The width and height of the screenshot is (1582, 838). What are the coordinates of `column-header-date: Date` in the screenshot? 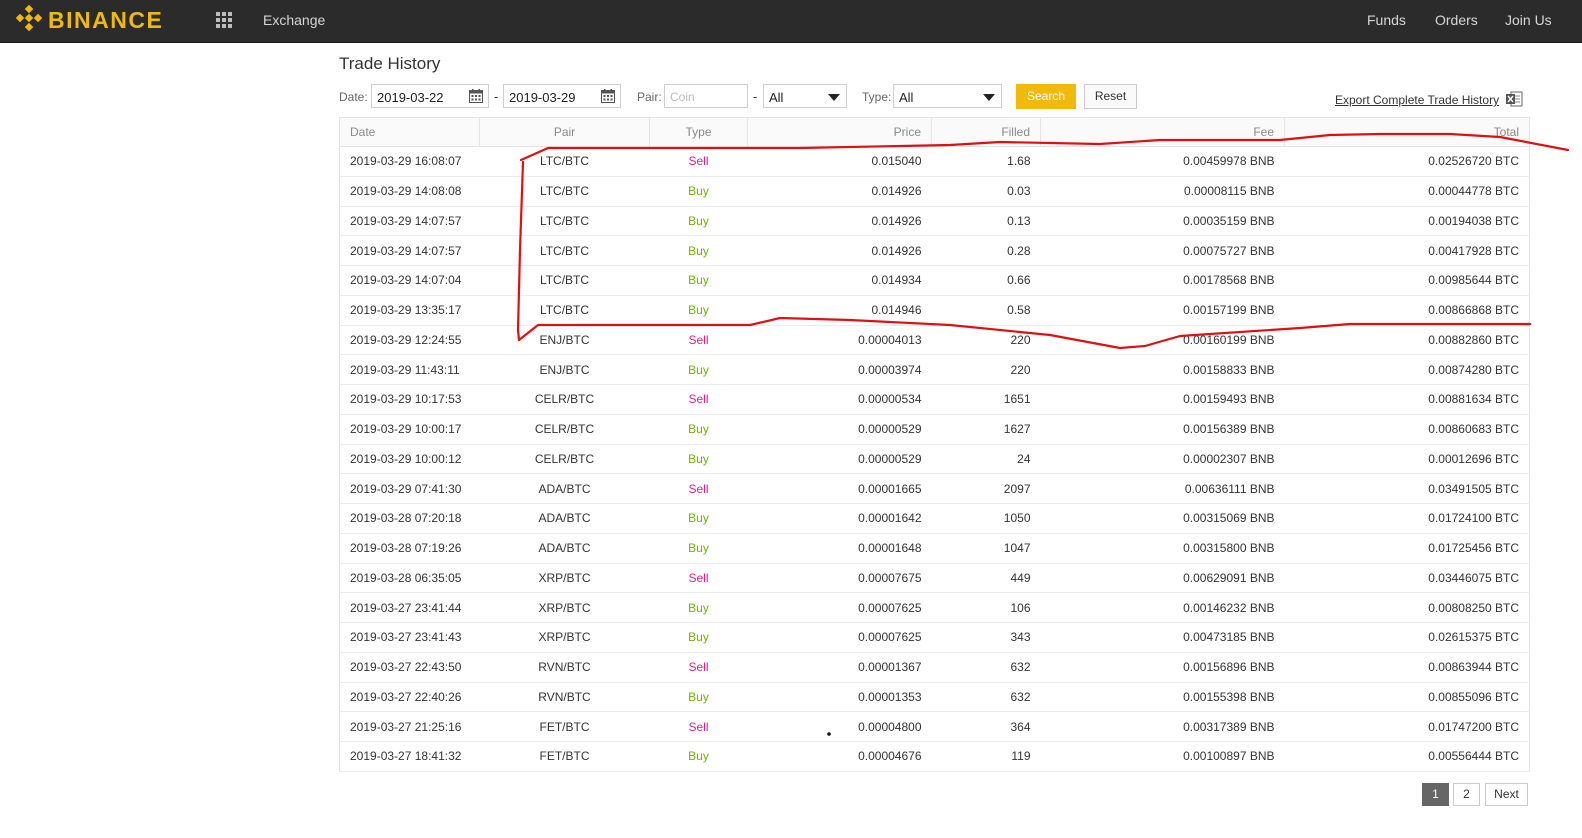 It's located at (409, 132).